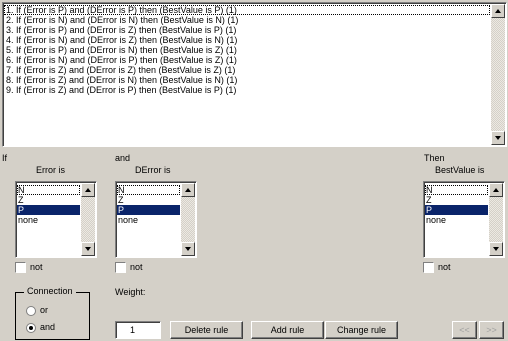 Image resolution: width=508 pixels, height=341 pixels. I want to click on prev-button: <<, so click(464, 330).